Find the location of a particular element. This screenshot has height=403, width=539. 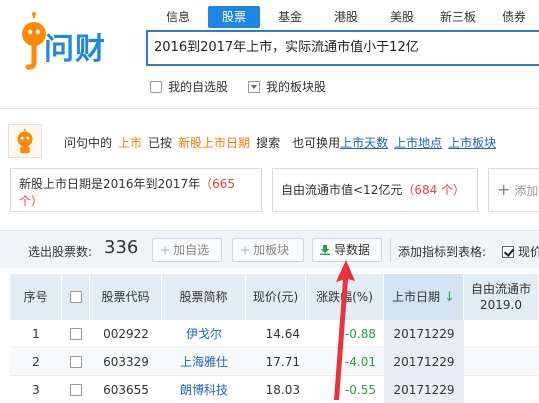

hint-text: 问句中的 上市 已按 新股上市日期 搜索 也可换用上市天数 上市地点 上市板块 is located at coordinates (280, 142).